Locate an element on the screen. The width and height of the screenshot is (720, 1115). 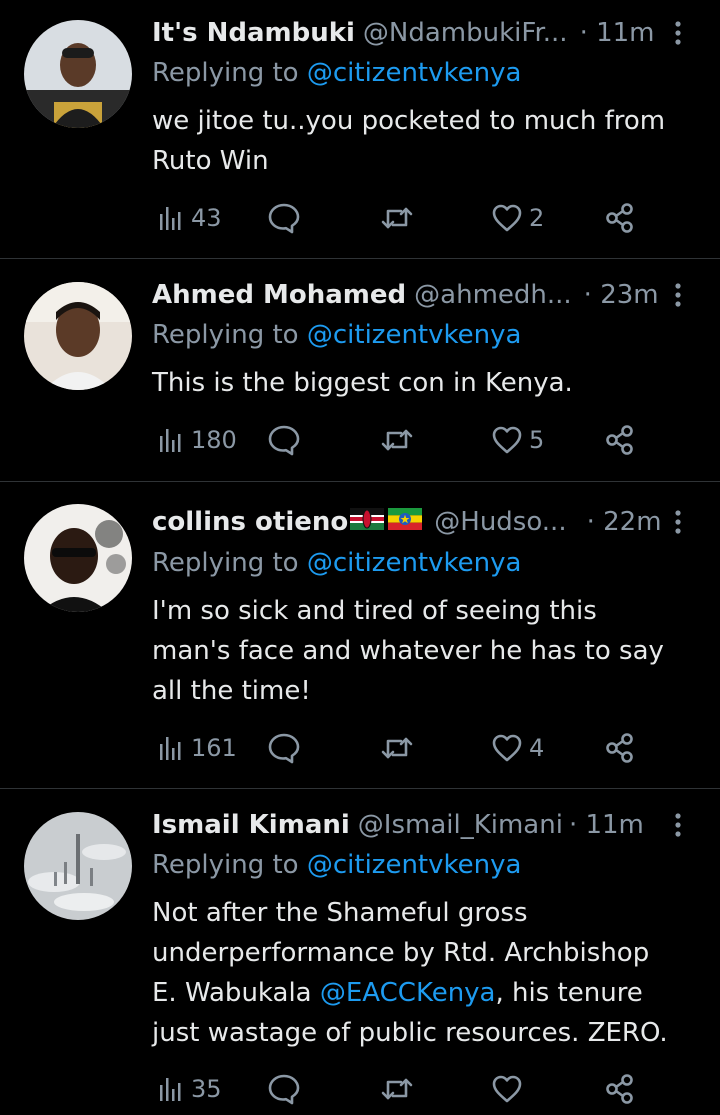
views-count: 180 is located at coordinates (214, 440).